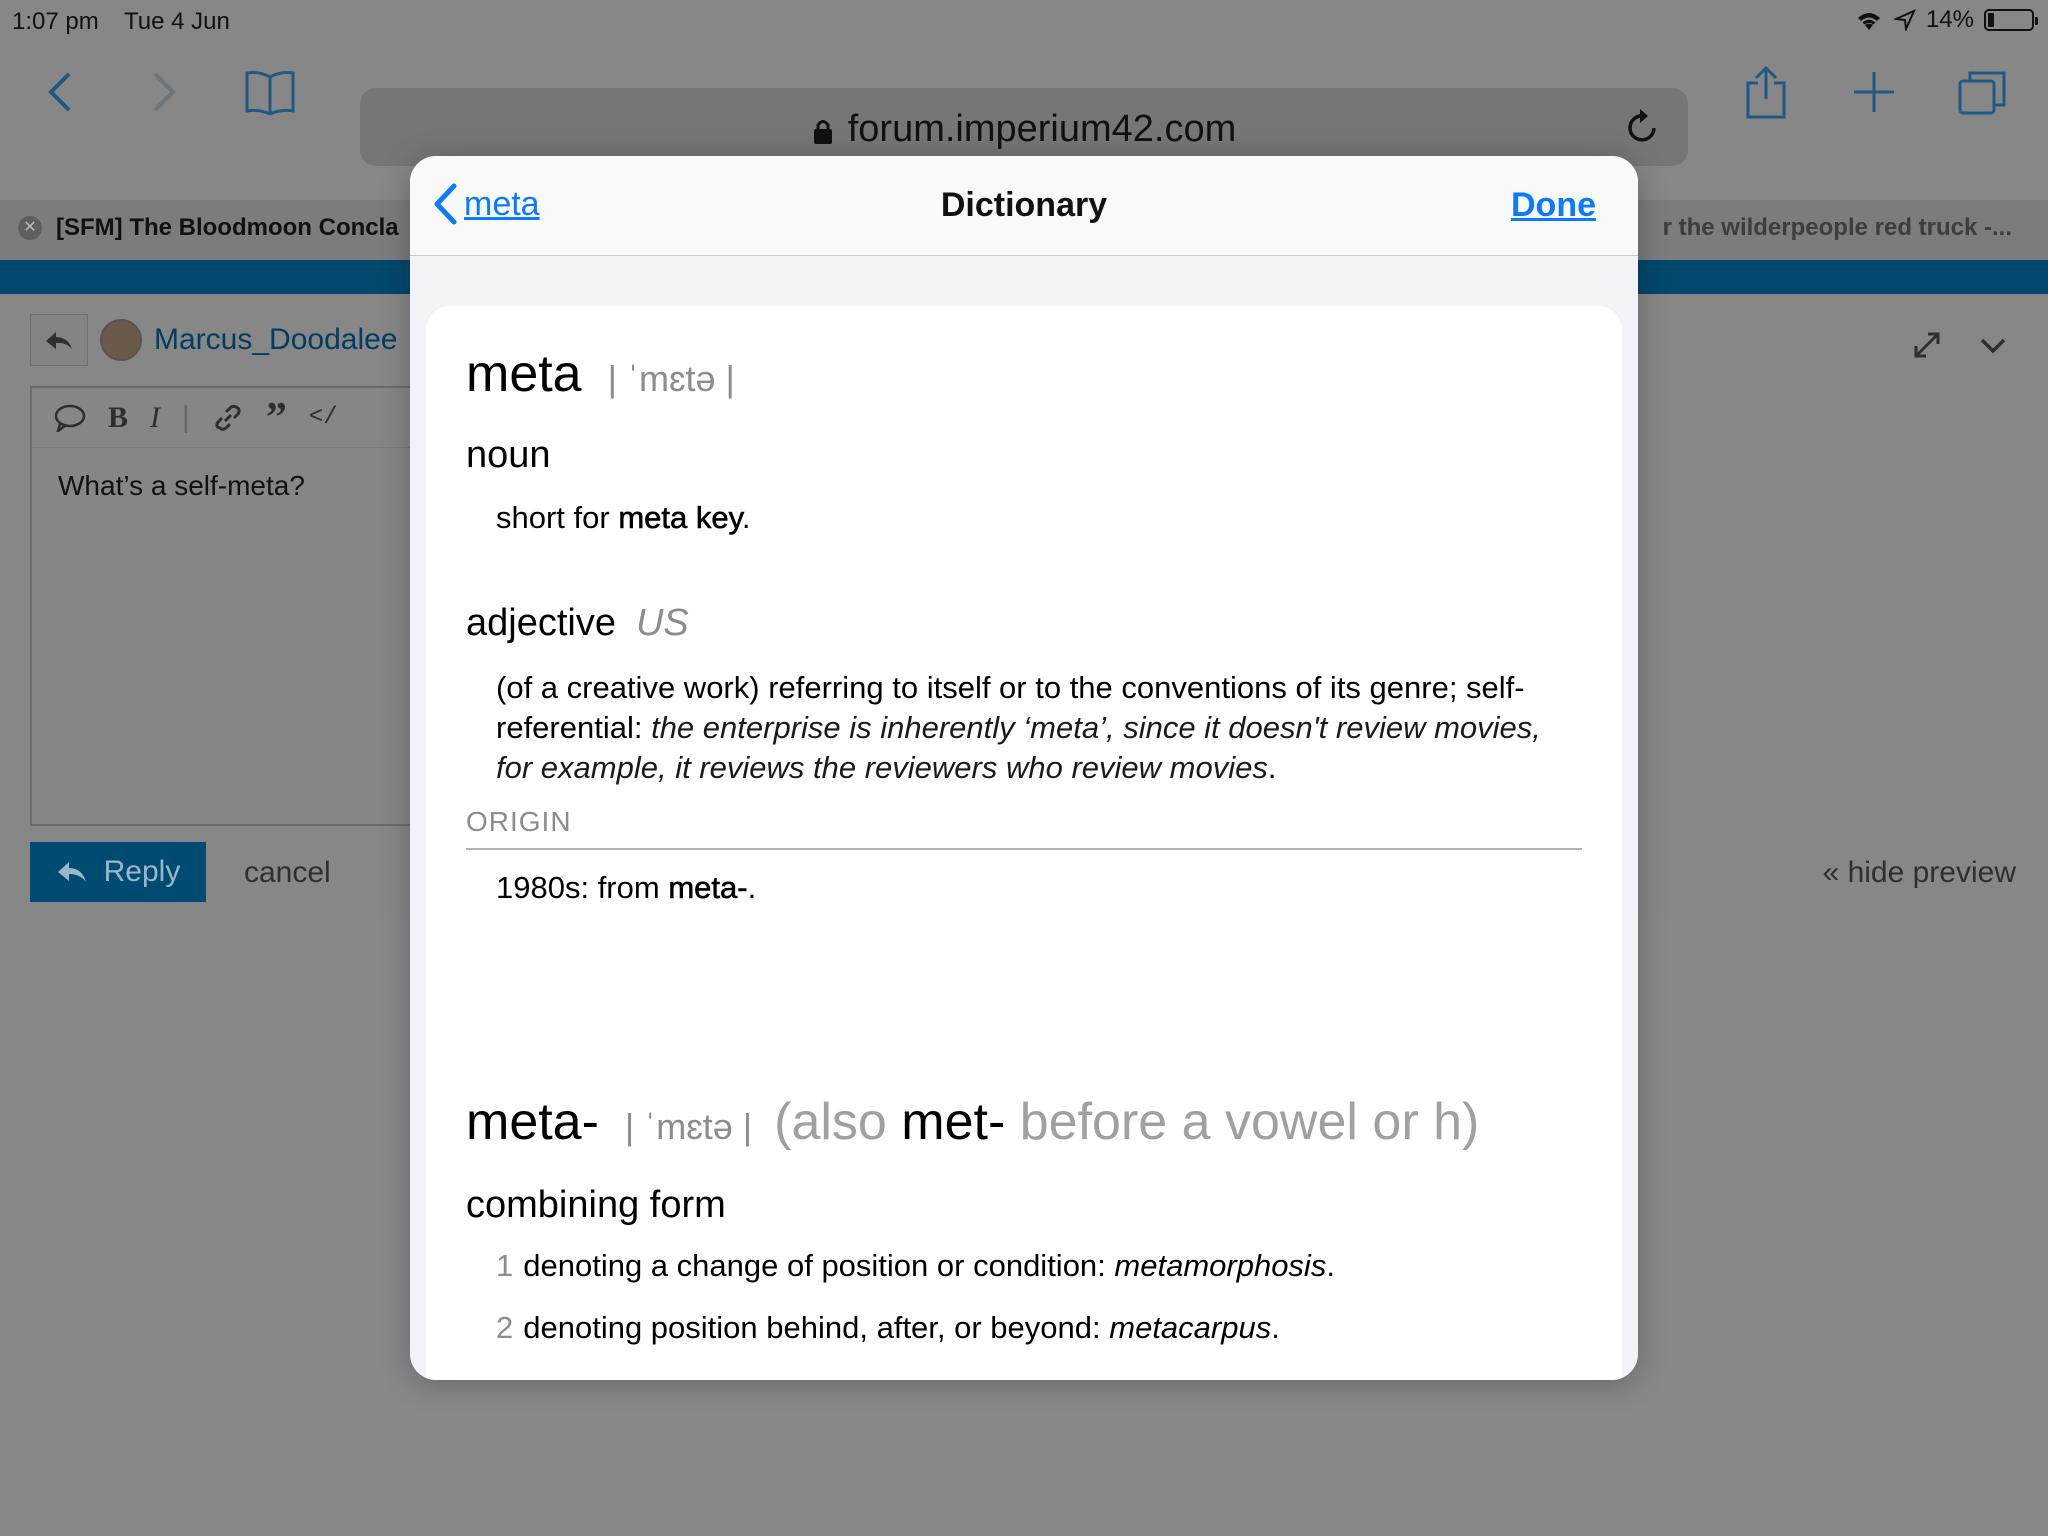 This screenshot has height=1536, width=2048. What do you see at coordinates (1868, 21) in the screenshot?
I see `wifi-icon` at bounding box center [1868, 21].